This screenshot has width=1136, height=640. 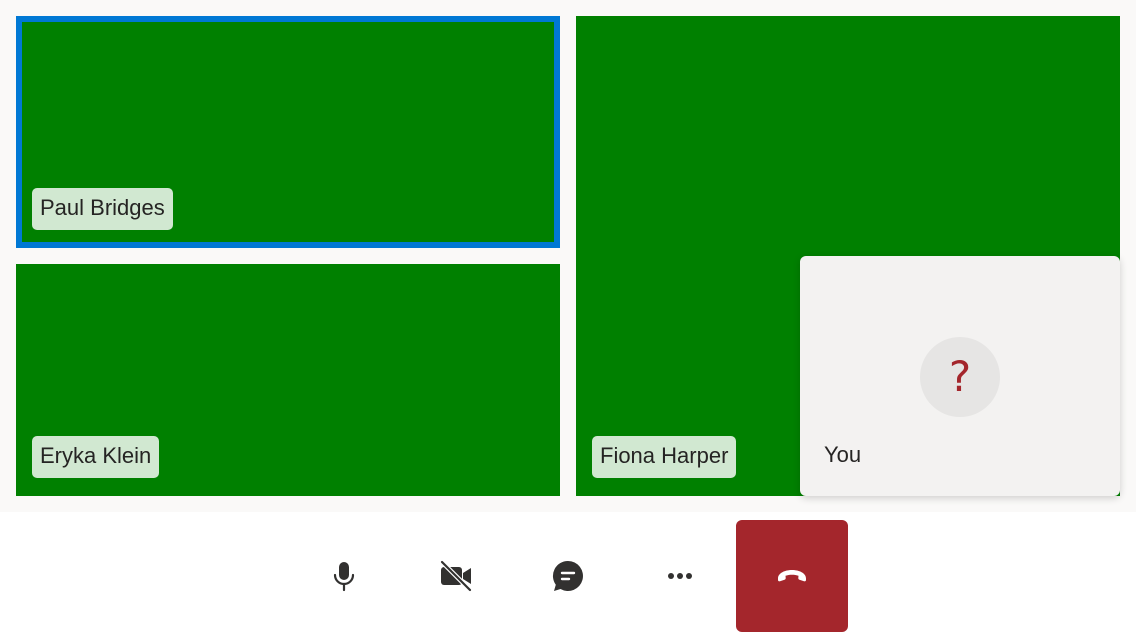 What do you see at coordinates (664, 457) in the screenshot?
I see `participant-name-label: Fiona Harper` at bounding box center [664, 457].